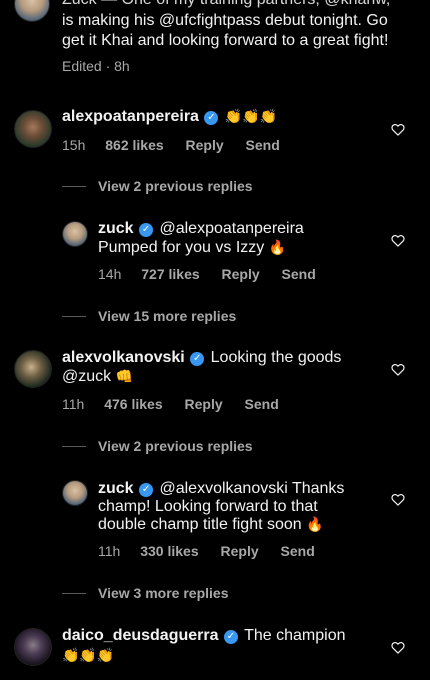  Describe the element at coordinates (134, 145) in the screenshot. I see `likes-count: 862 likes` at that location.